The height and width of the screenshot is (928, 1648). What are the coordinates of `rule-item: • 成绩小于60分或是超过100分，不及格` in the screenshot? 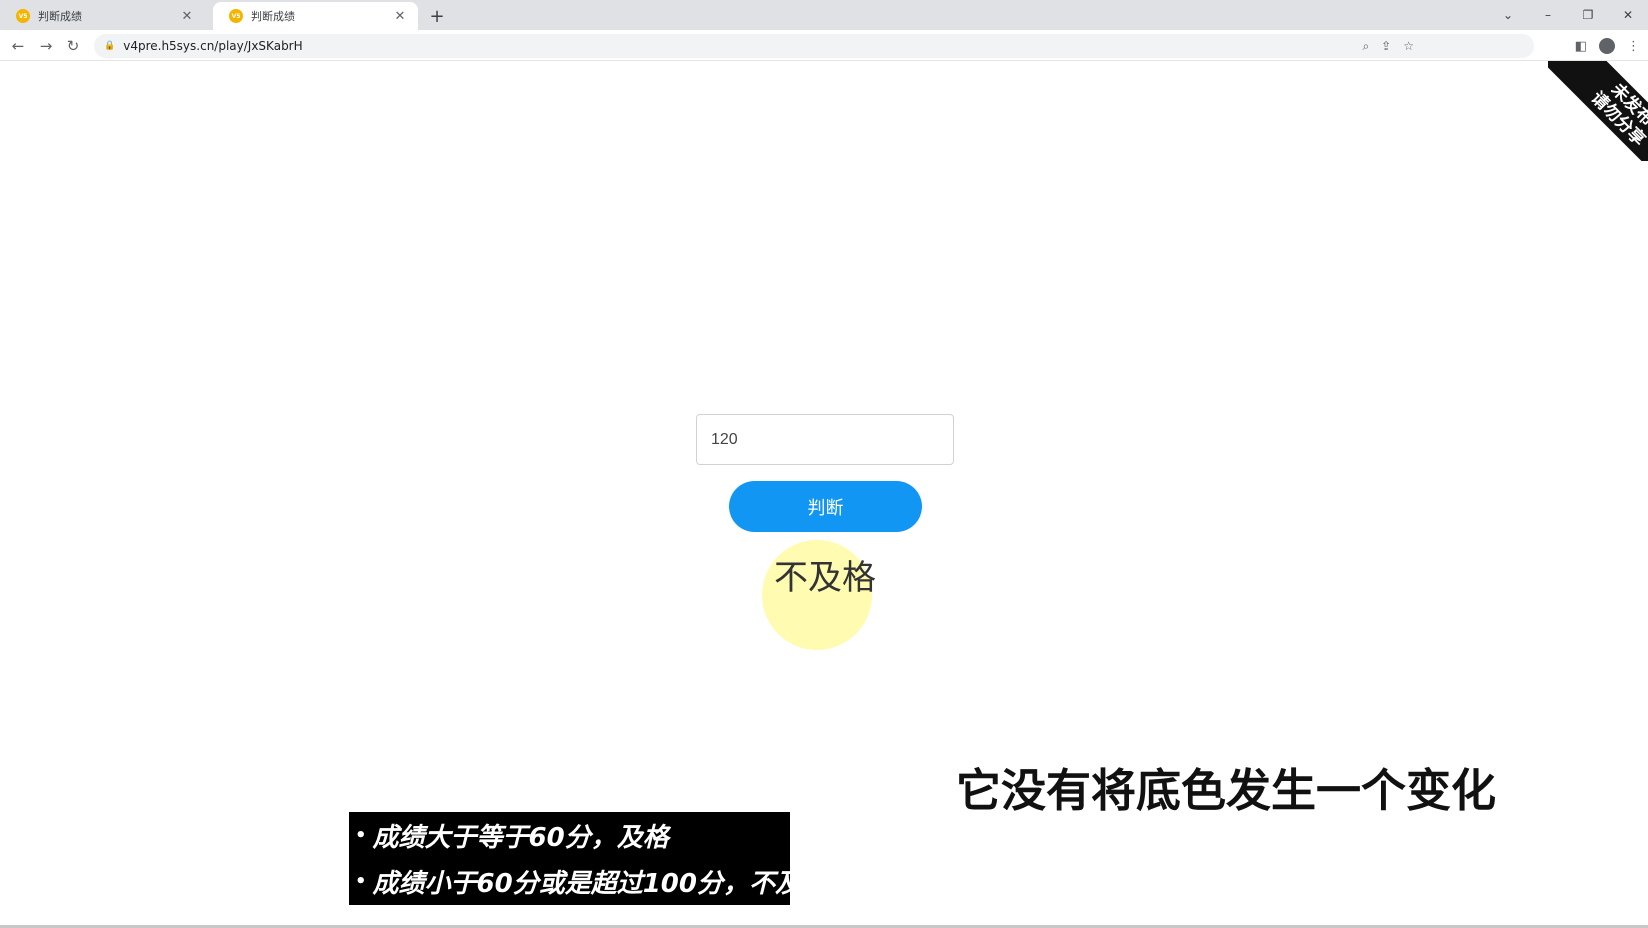 It's located at (591, 881).